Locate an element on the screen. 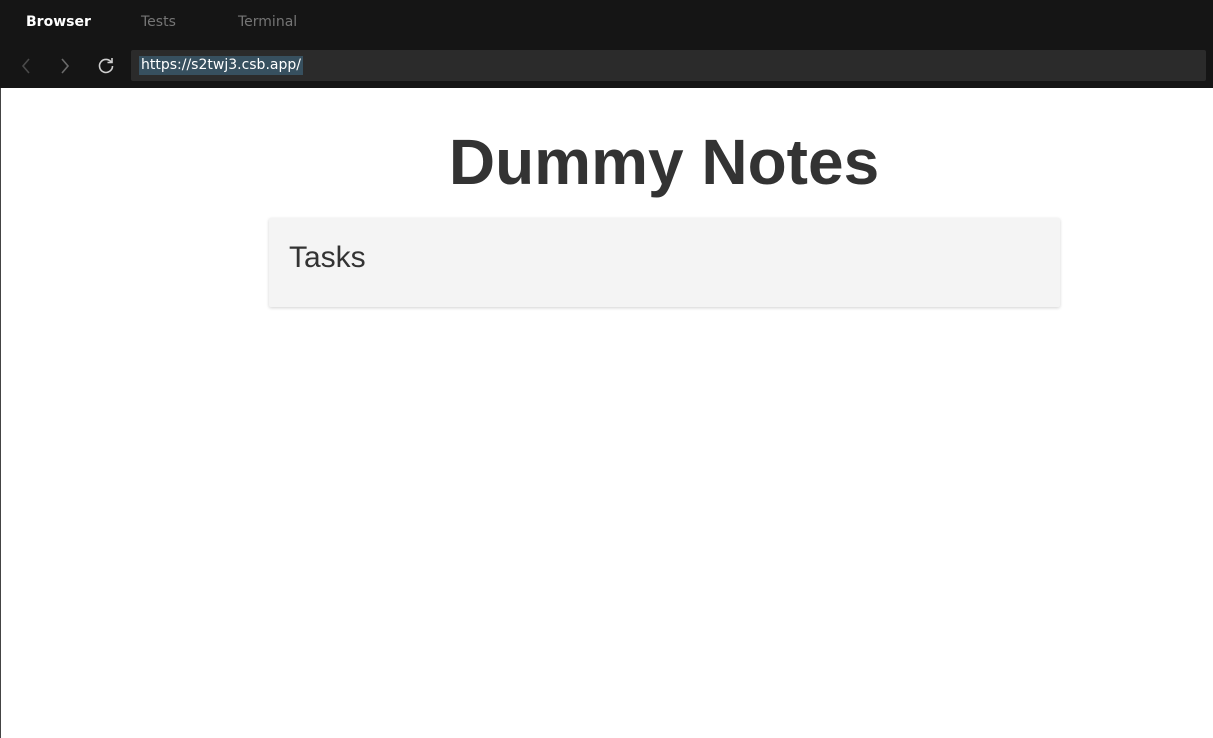 The width and height of the screenshot is (1213, 738). refresh-icon is located at coordinates (106, 66).